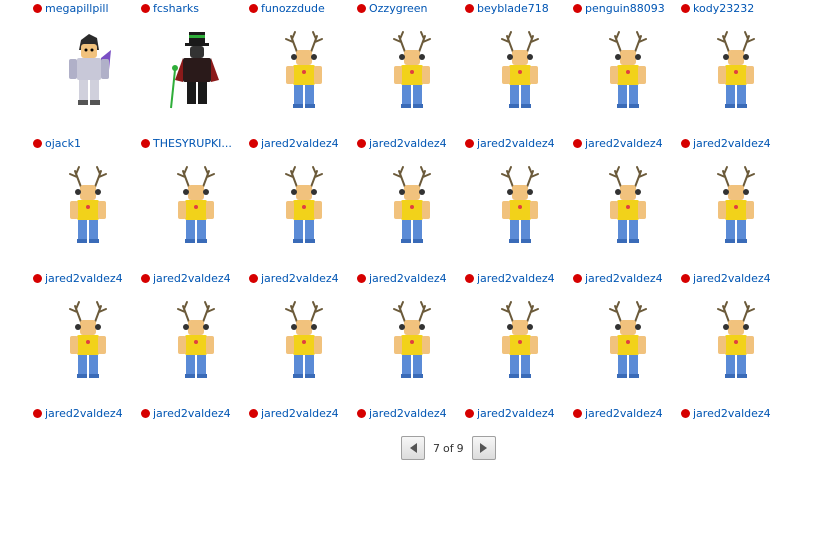  I want to click on next-page-button, so click(483, 448).